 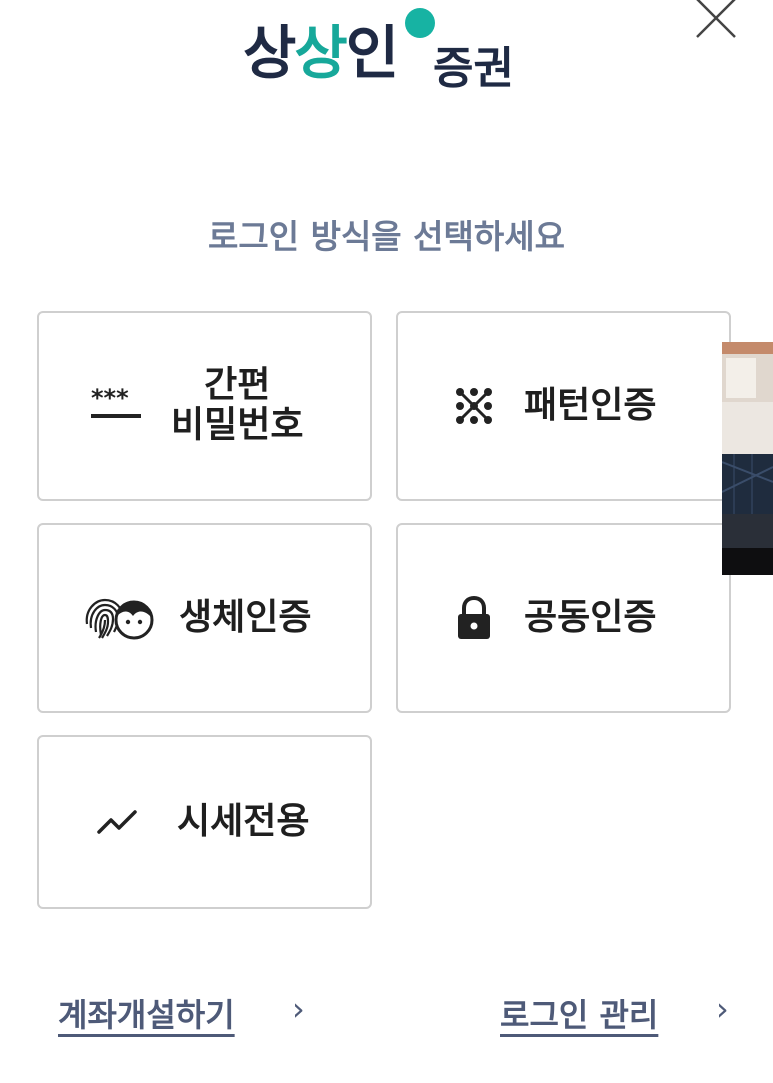 I want to click on trend-line-icon, so click(x=117, y=822).